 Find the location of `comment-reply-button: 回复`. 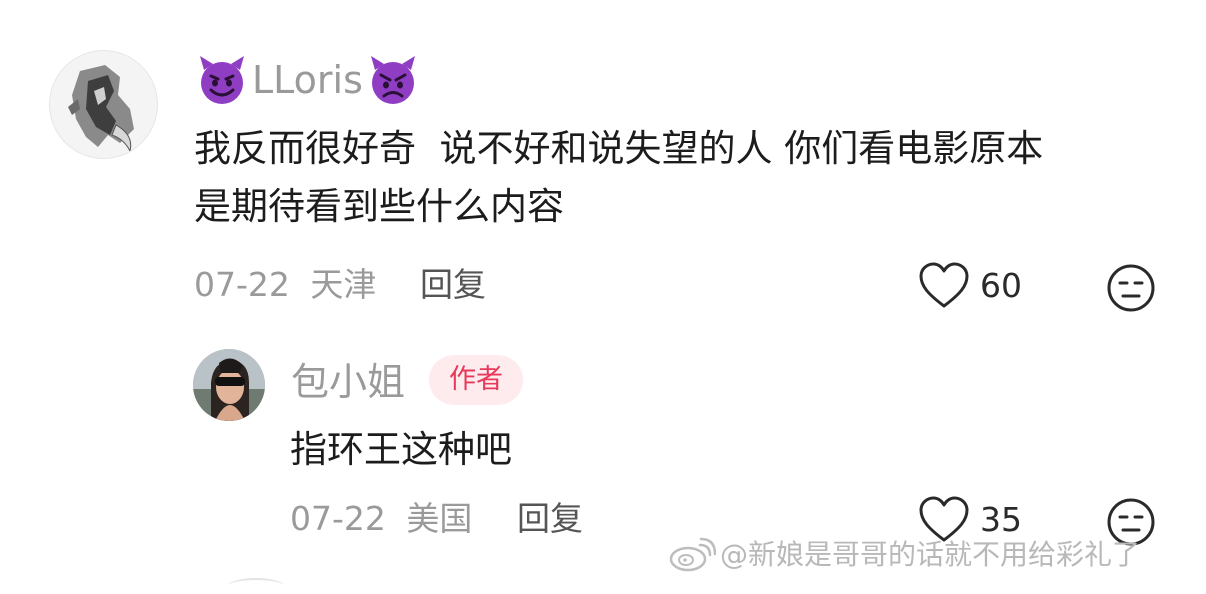

comment-reply-button: 回复 is located at coordinates (453, 285).